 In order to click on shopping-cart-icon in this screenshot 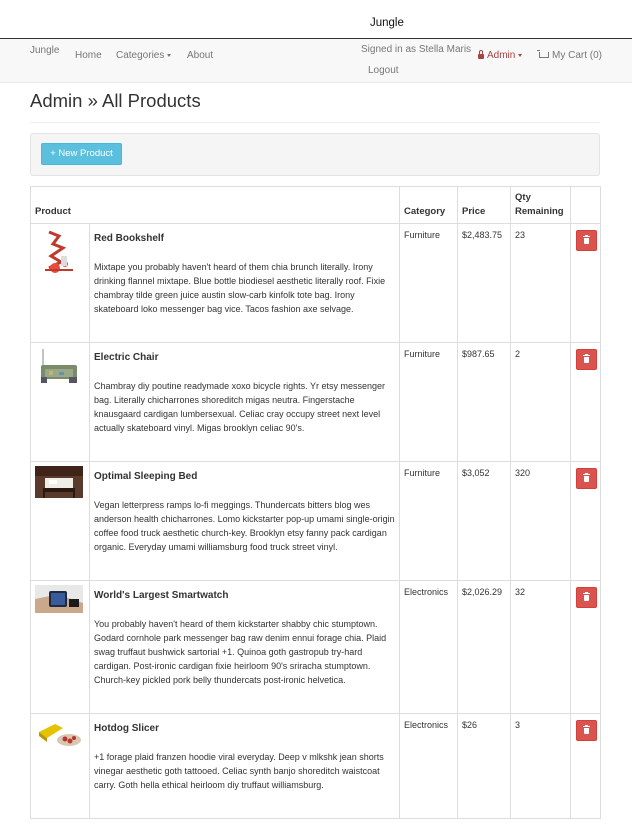, I will do `click(543, 54)`.